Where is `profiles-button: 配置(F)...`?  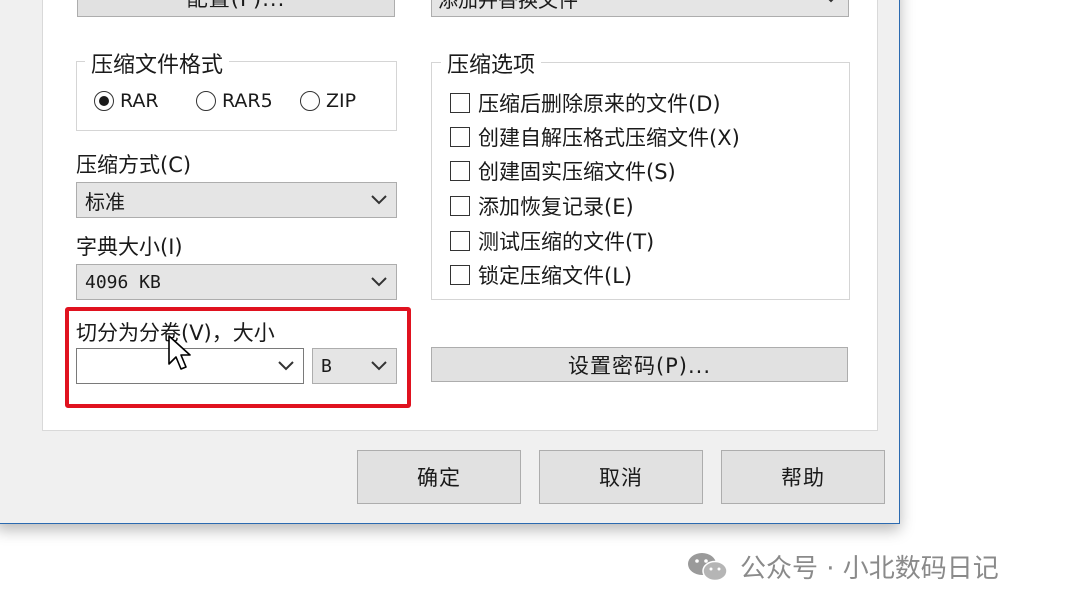 profiles-button: 配置(F)... is located at coordinates (236, 8).